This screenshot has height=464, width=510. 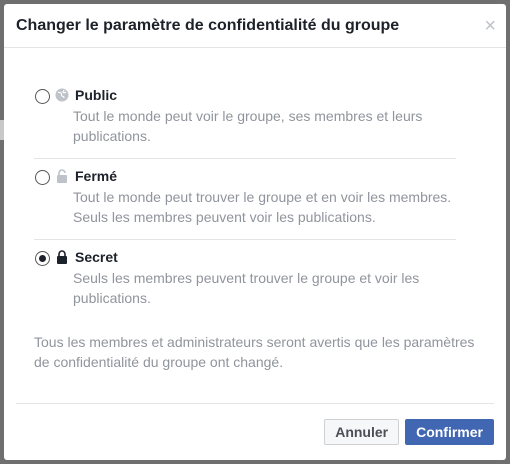 I want to click on radio-secret, so click(x=42, y=258).